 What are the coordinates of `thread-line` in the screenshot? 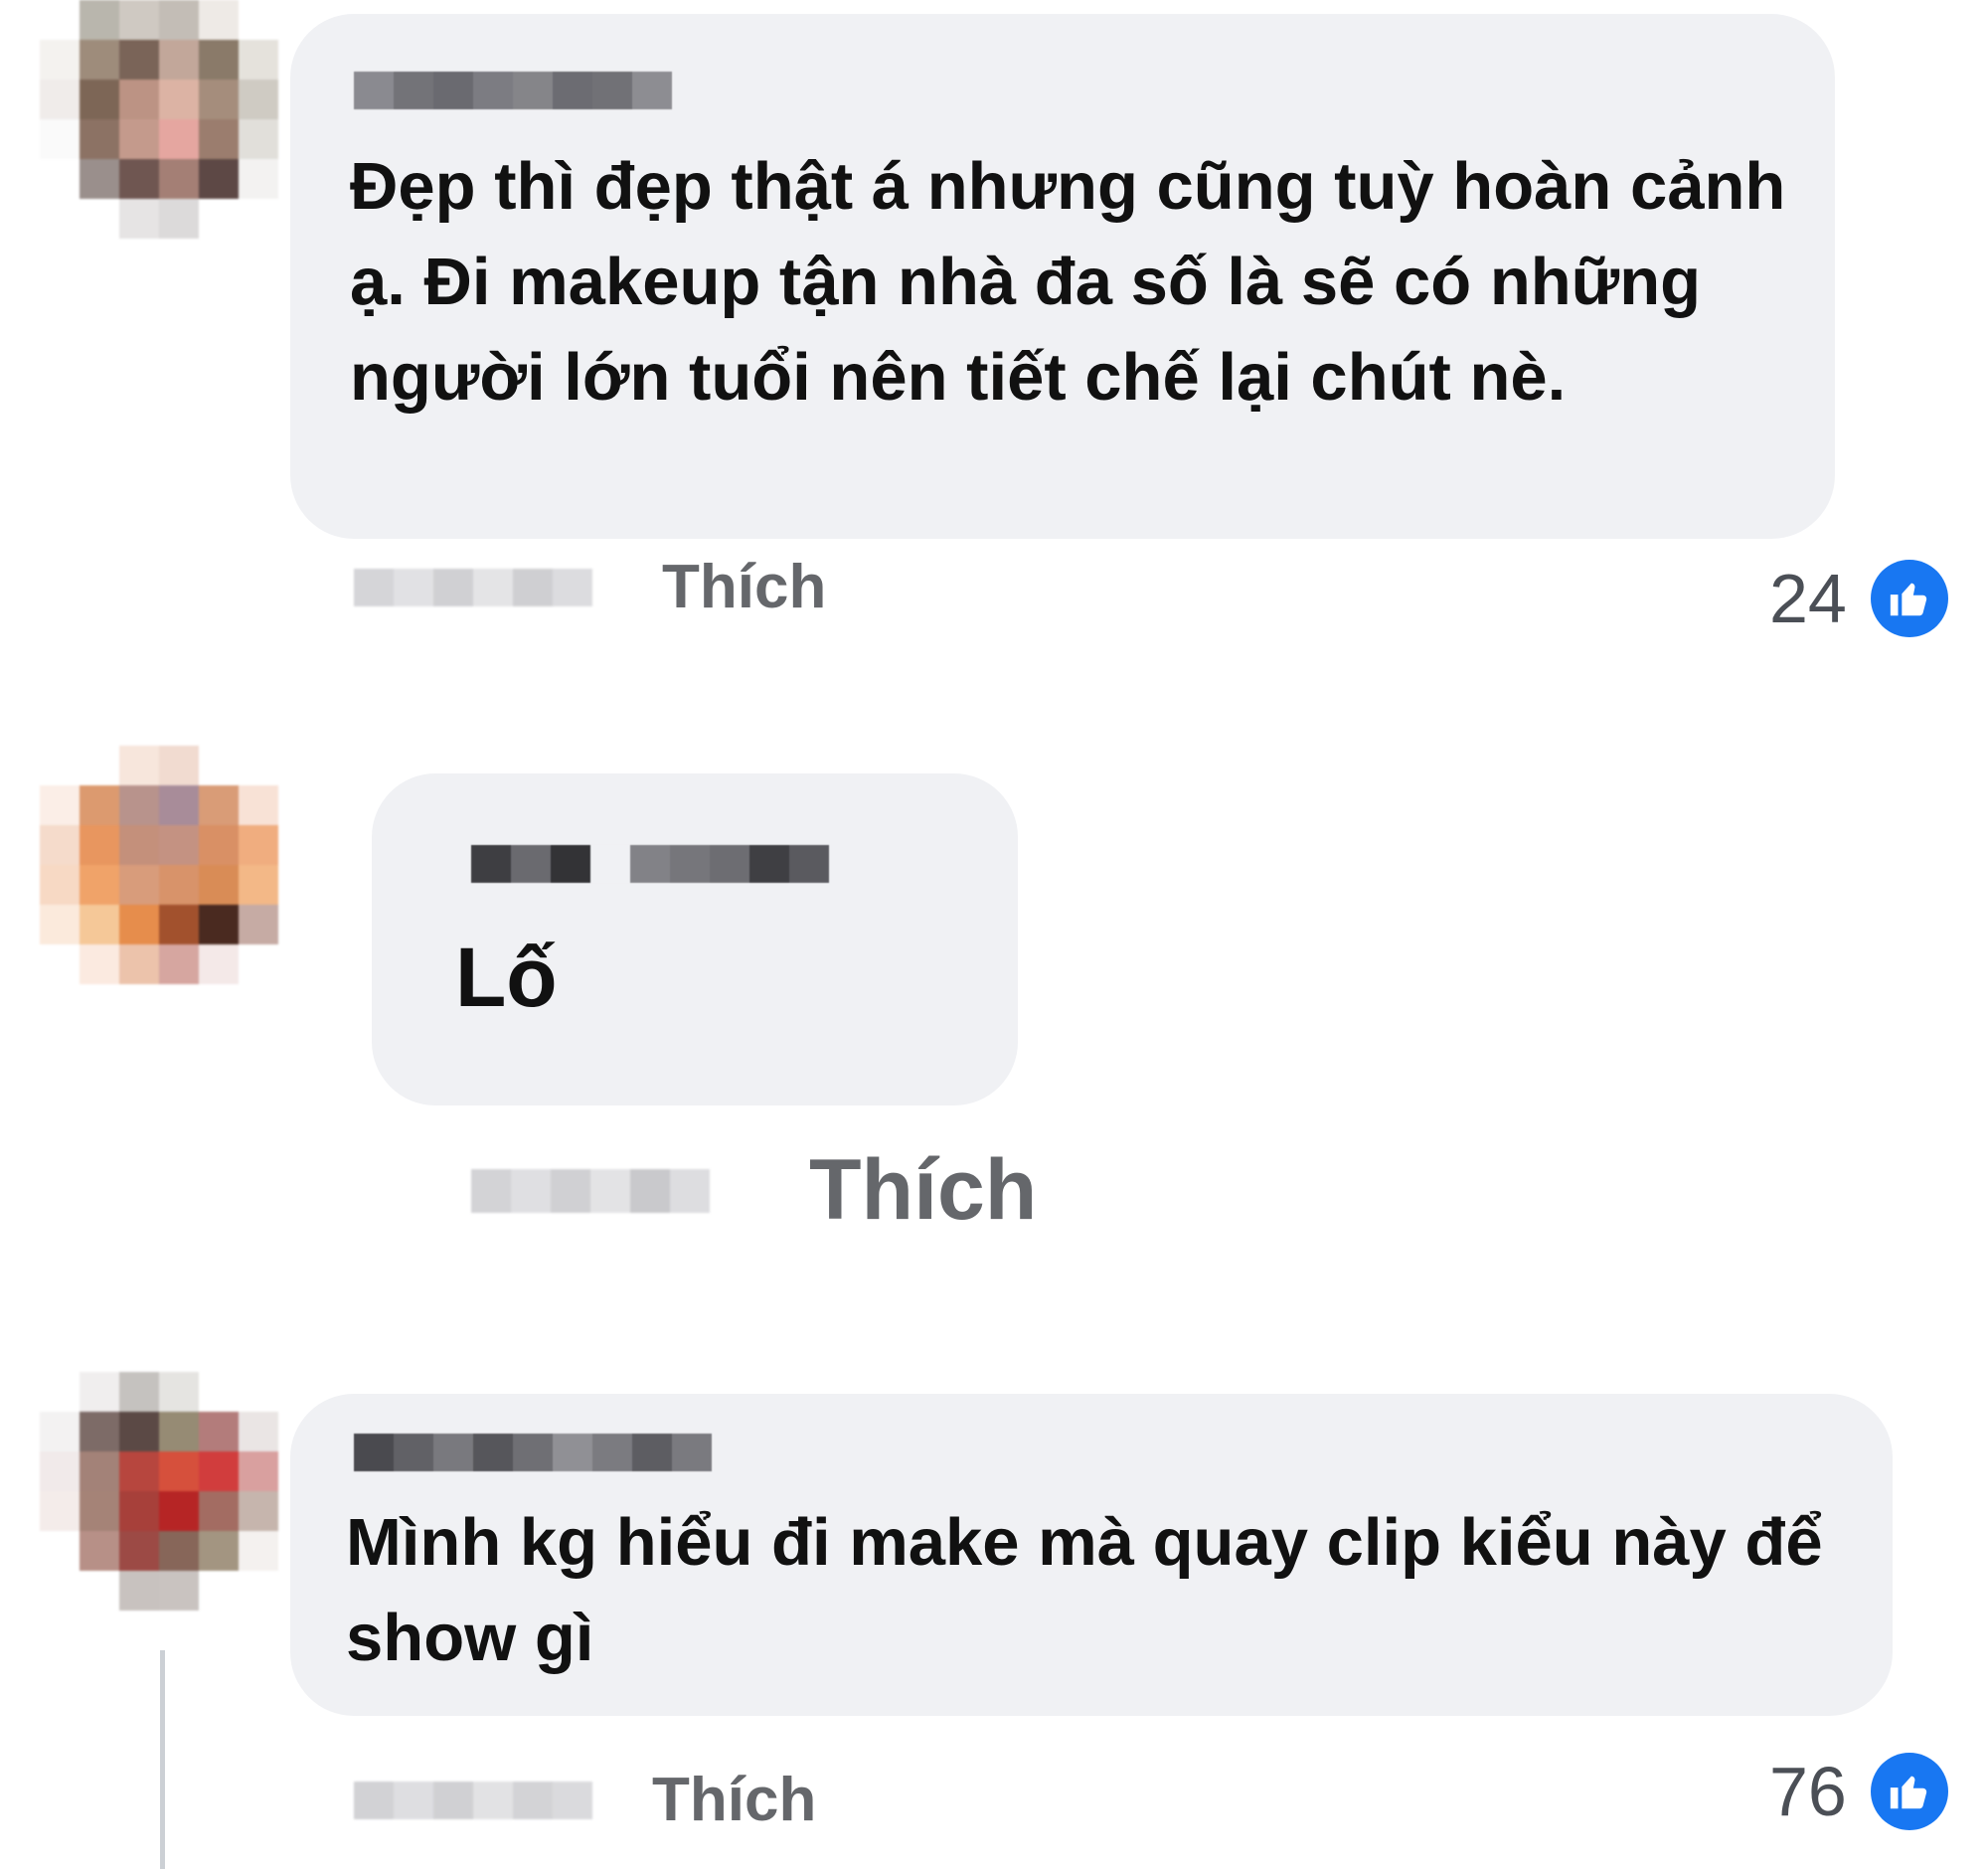 It's located at (162, 1759).